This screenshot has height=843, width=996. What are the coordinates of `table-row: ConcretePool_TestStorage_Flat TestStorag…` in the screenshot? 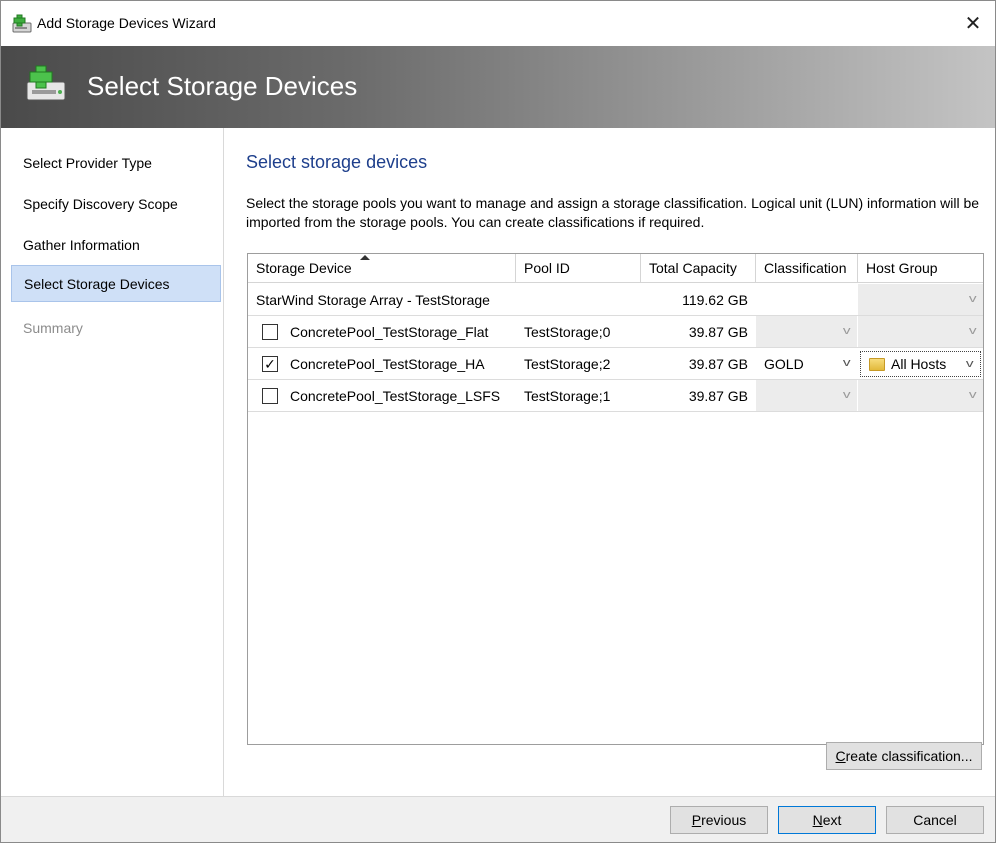 It's located at (615, 332).